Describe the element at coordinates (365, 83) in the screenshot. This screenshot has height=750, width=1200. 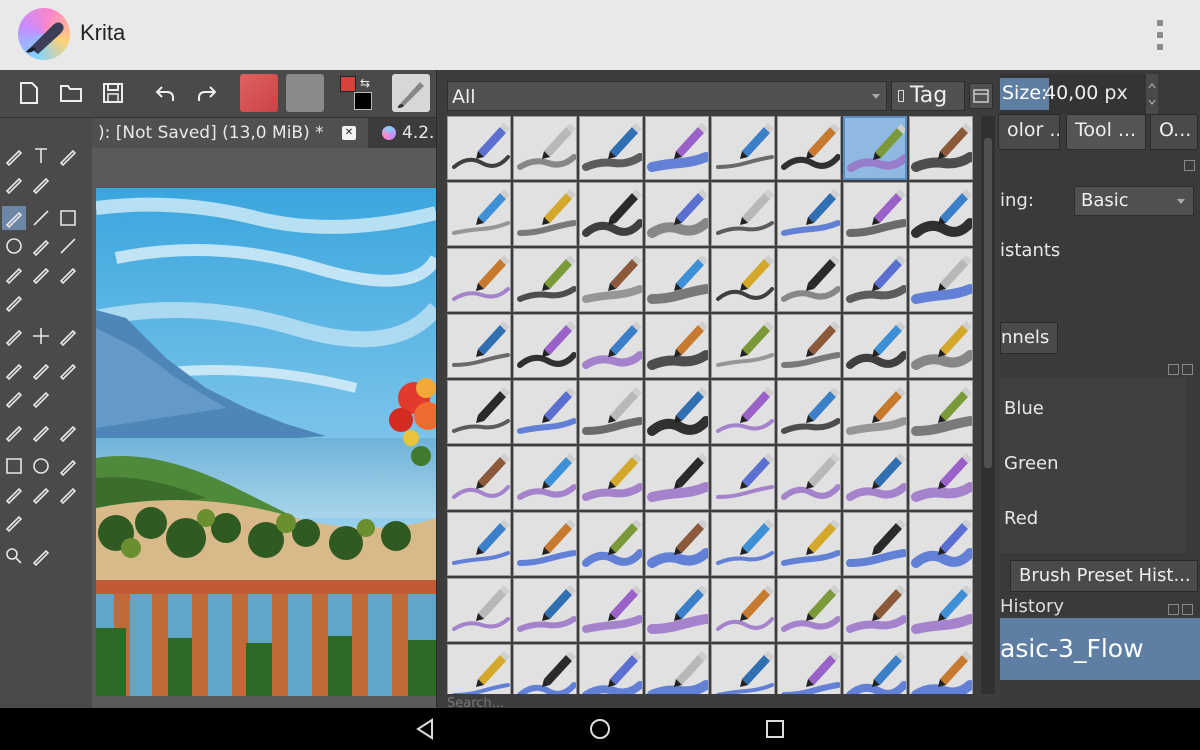
I see `swap-colors-icon: ⇆` at that location.